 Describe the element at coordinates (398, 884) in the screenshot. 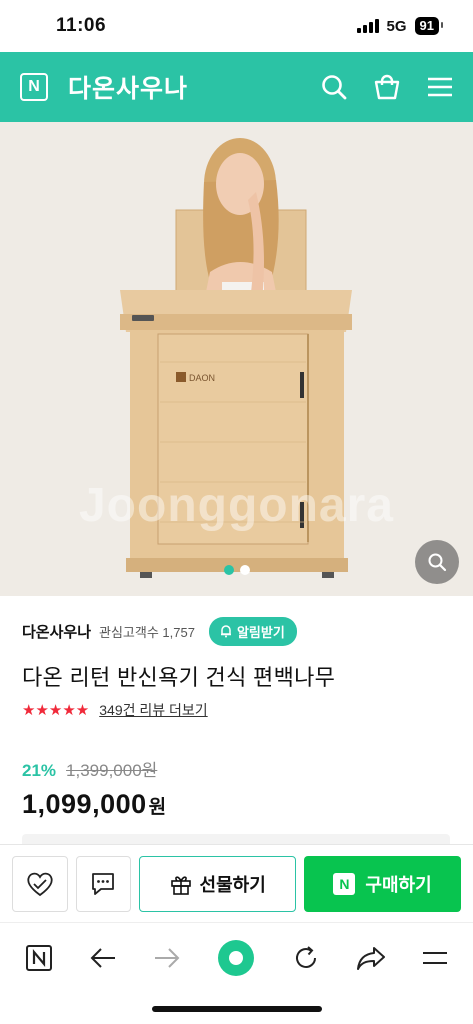

I see `buy-label: 구매하기` at that location.